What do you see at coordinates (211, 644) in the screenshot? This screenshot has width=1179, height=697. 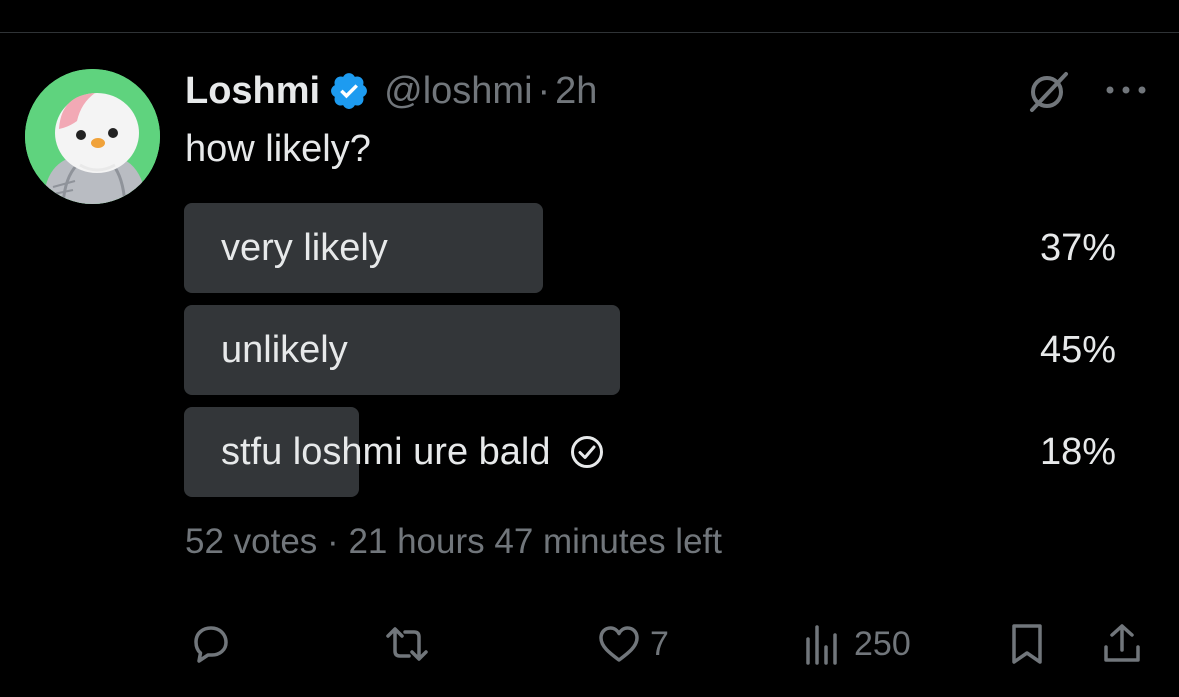 I see `reply-icon` at bounding box center [211, 644].